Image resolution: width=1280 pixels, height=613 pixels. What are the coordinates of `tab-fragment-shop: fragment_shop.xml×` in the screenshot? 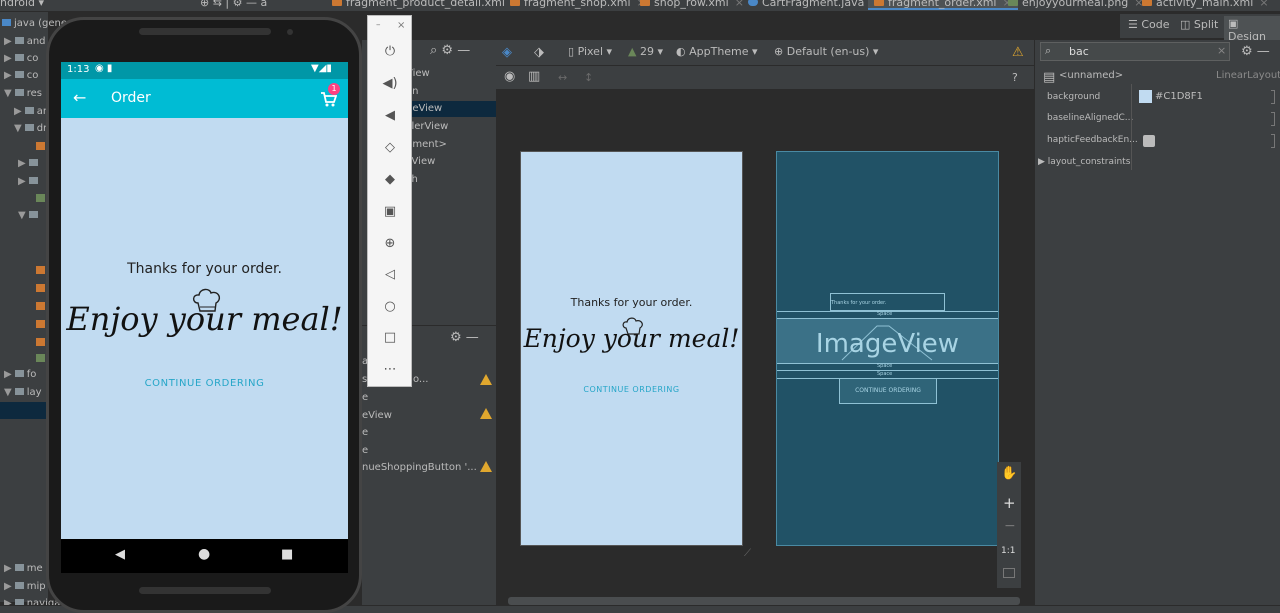 It's located at (578, 5).